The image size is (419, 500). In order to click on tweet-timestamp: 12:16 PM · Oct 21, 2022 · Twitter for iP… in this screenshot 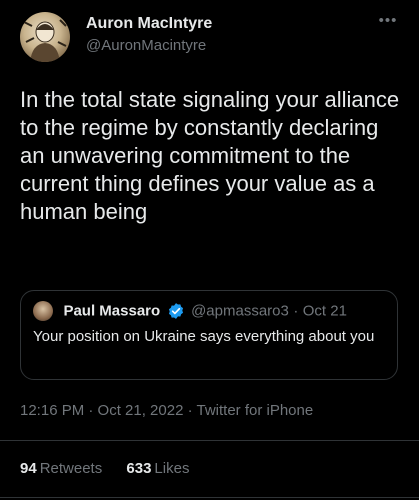, I will do `click(166, 410)`.